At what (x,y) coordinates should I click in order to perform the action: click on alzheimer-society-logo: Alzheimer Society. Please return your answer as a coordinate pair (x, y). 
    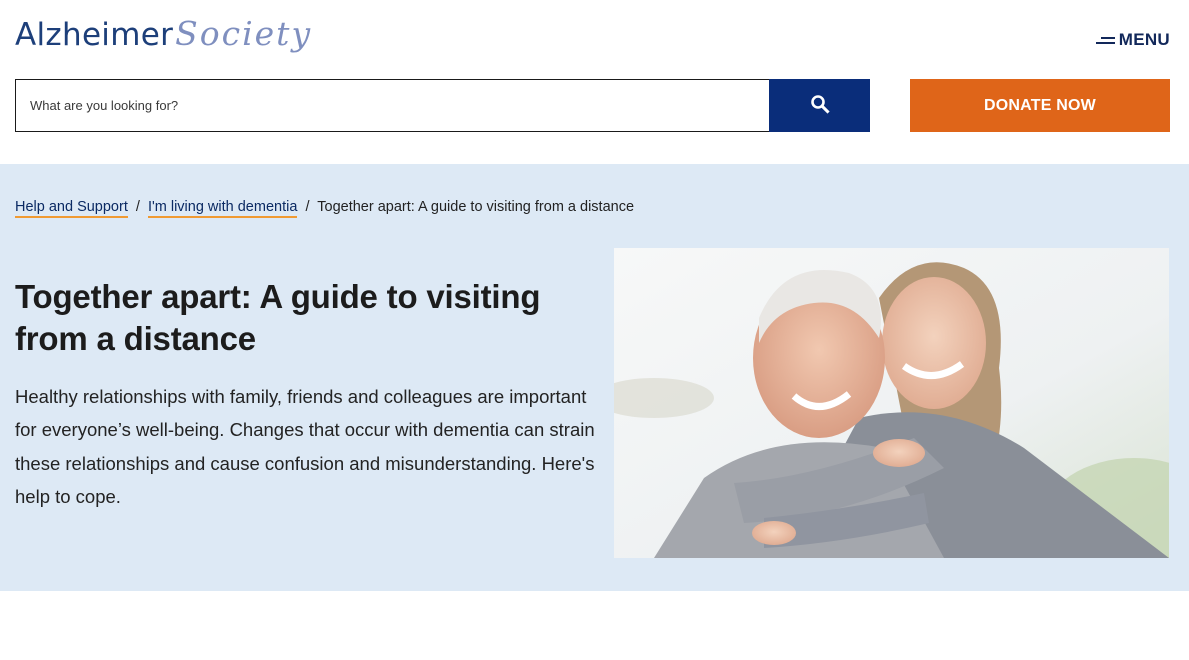
    Looking at the image, I should click on (163, 37).